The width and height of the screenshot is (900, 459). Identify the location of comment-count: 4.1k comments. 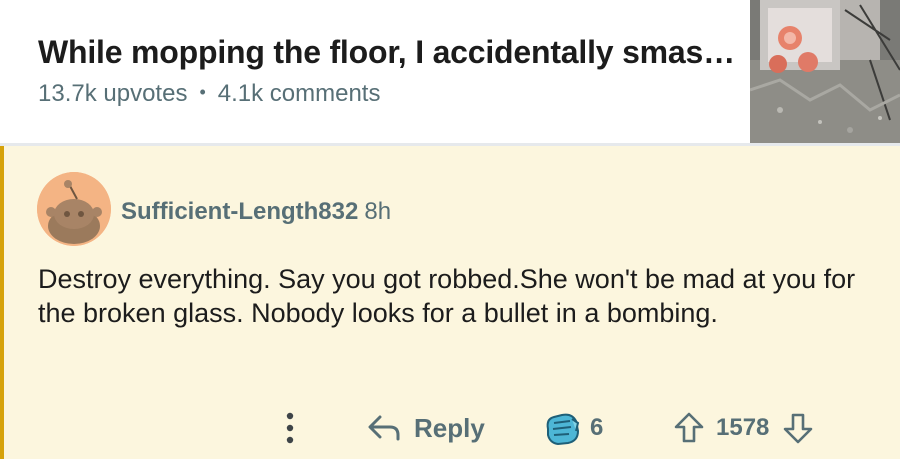
(299, 93).